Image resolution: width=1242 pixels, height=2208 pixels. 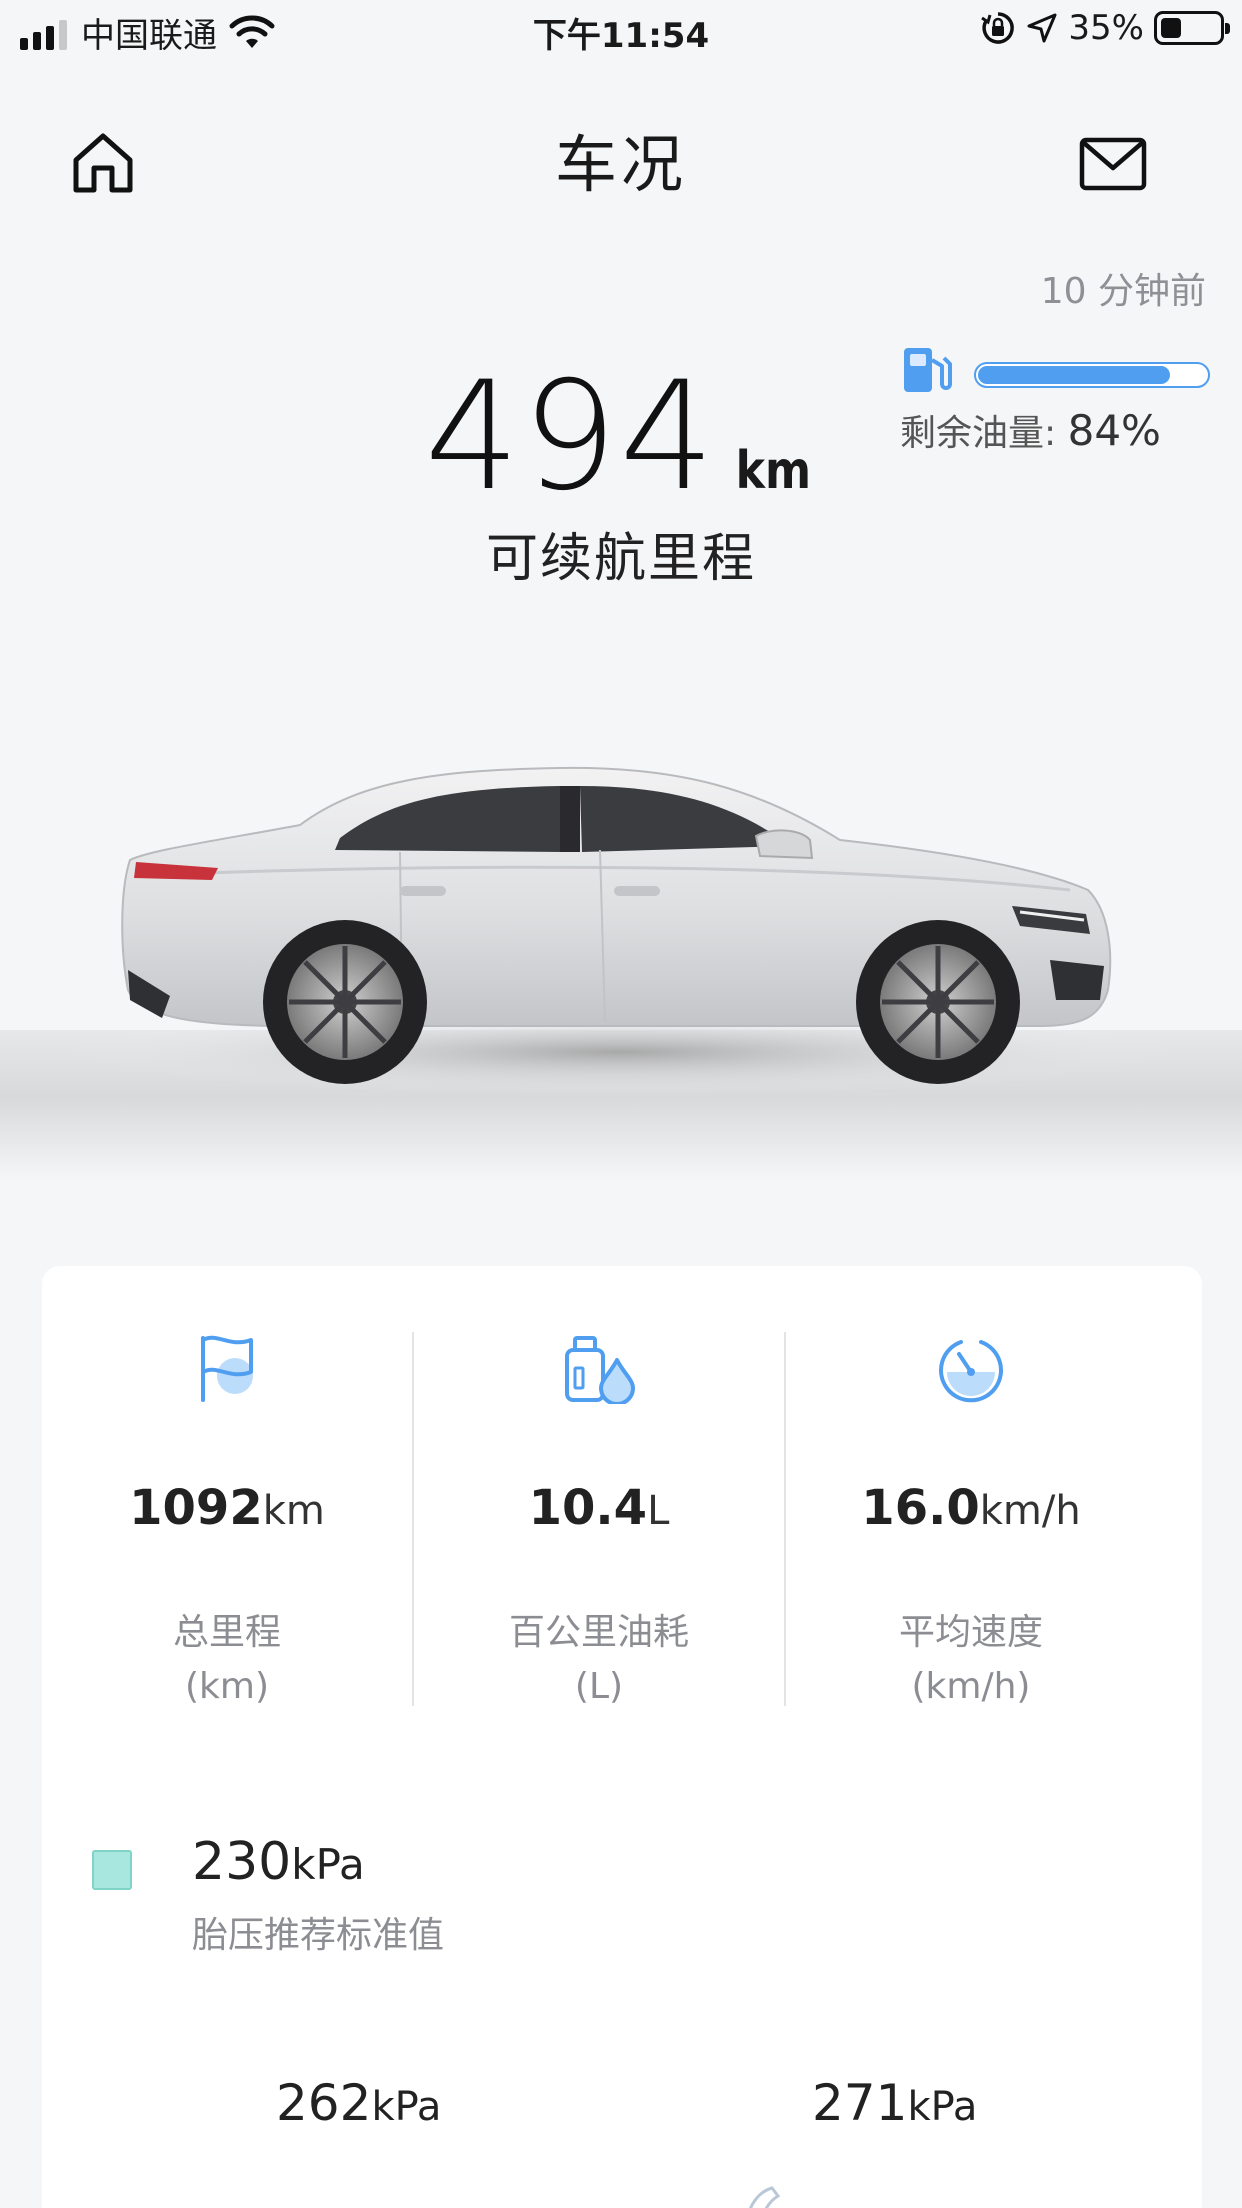 I want to click on average-speed-value: 16.0km/h, so click(x=971, y=1508).